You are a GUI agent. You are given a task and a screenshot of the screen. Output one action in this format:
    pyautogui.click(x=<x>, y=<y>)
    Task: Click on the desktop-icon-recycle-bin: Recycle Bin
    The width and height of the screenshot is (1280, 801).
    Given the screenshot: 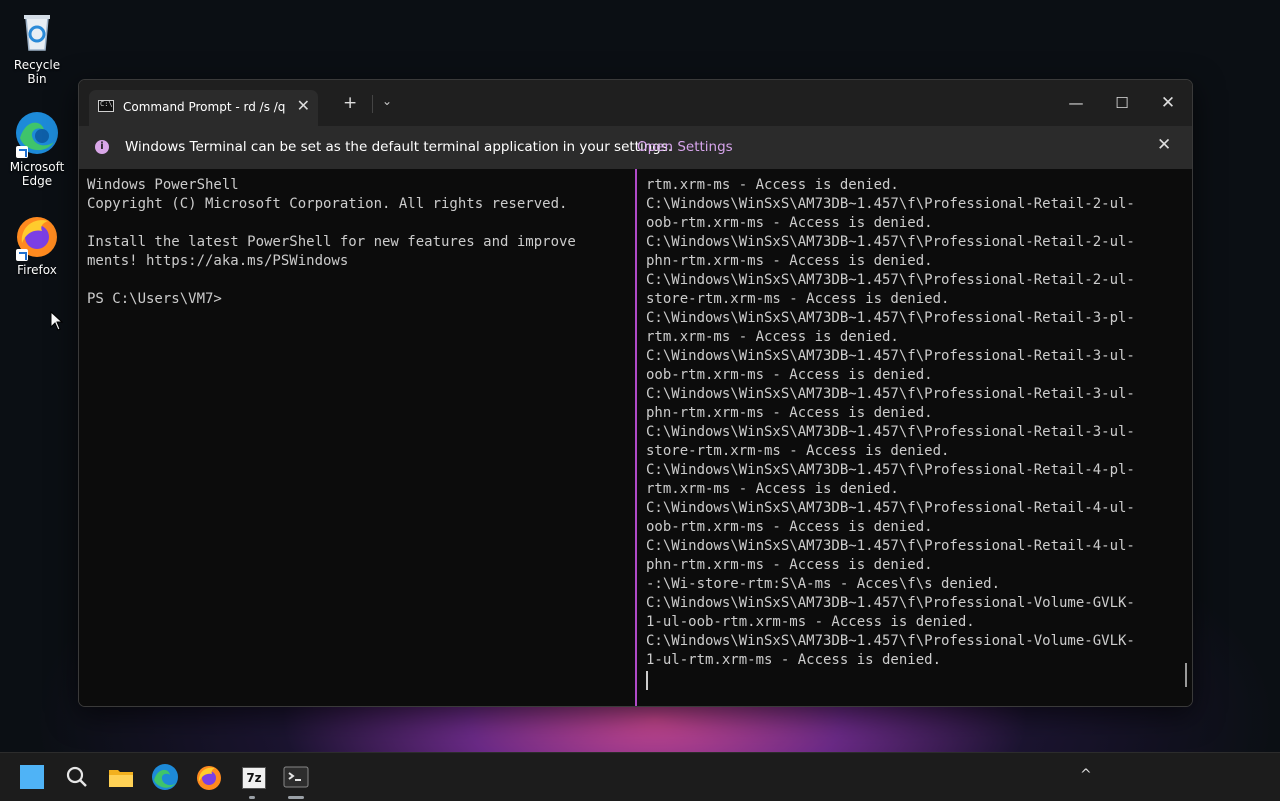 What is the action you would take?
    pyautogui.click(x=37, y=47)
    